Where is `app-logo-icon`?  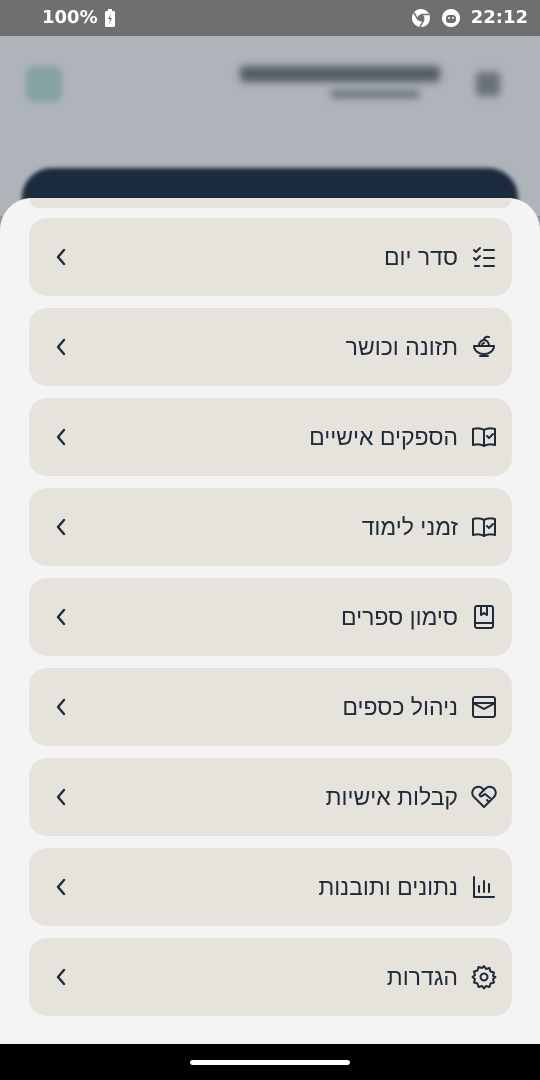
app-logo-icon is located at coordinates (44, 84).